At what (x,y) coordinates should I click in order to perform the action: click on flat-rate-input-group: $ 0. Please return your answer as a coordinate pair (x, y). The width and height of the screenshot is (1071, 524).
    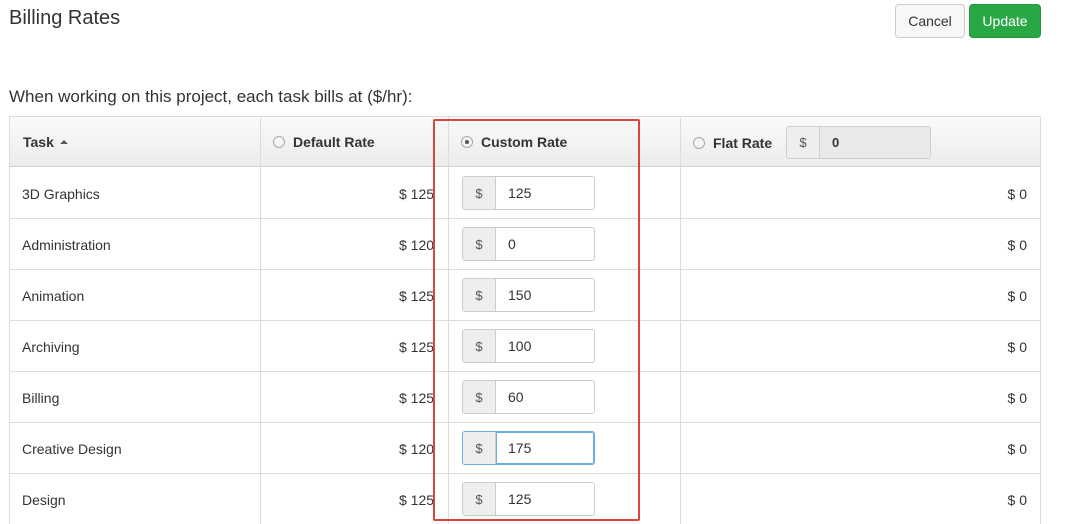
    Looking at the image, I should click on (858, 142).